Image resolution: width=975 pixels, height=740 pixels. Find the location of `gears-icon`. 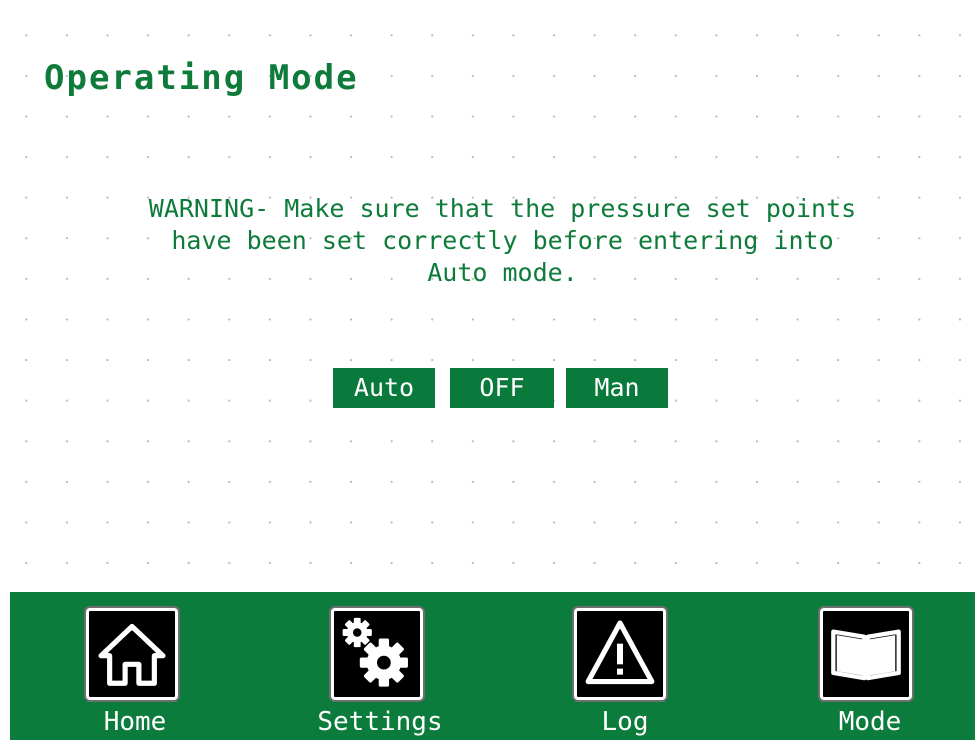

gears-icon is located at coordinates (377, 654).